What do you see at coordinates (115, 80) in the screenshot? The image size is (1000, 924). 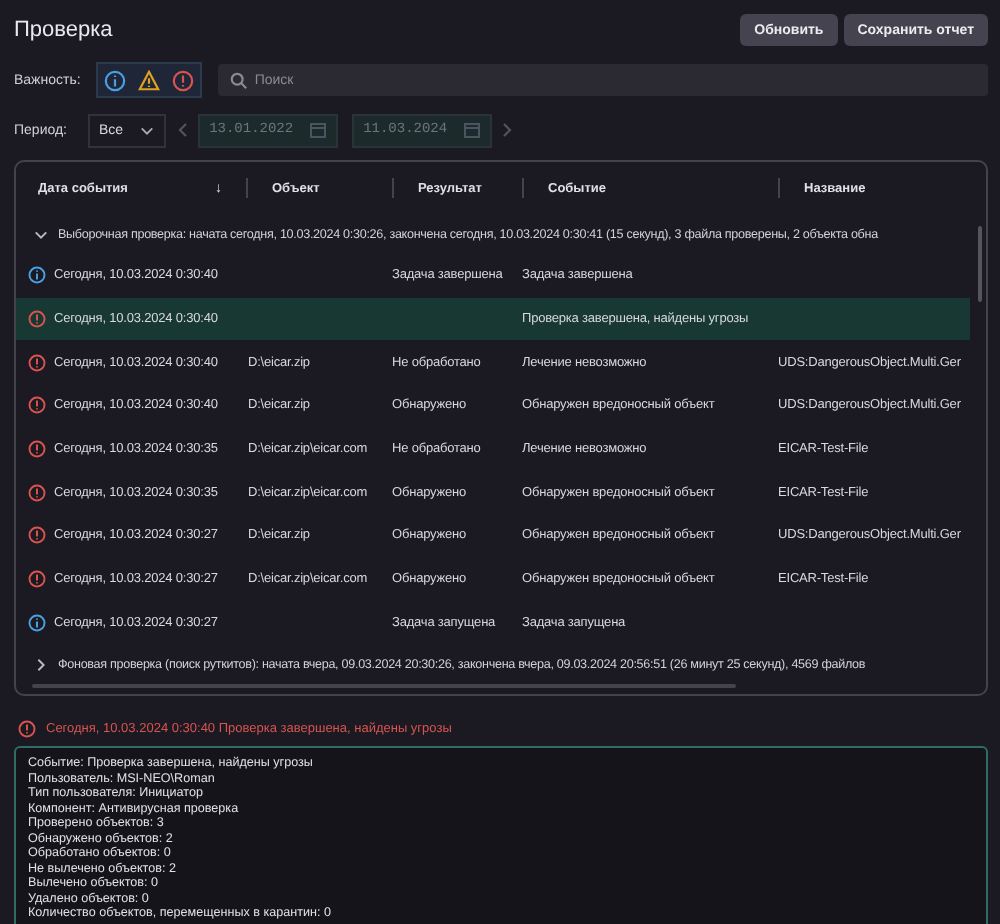 I see `info-filter-button` at bounding box center [115, 80].